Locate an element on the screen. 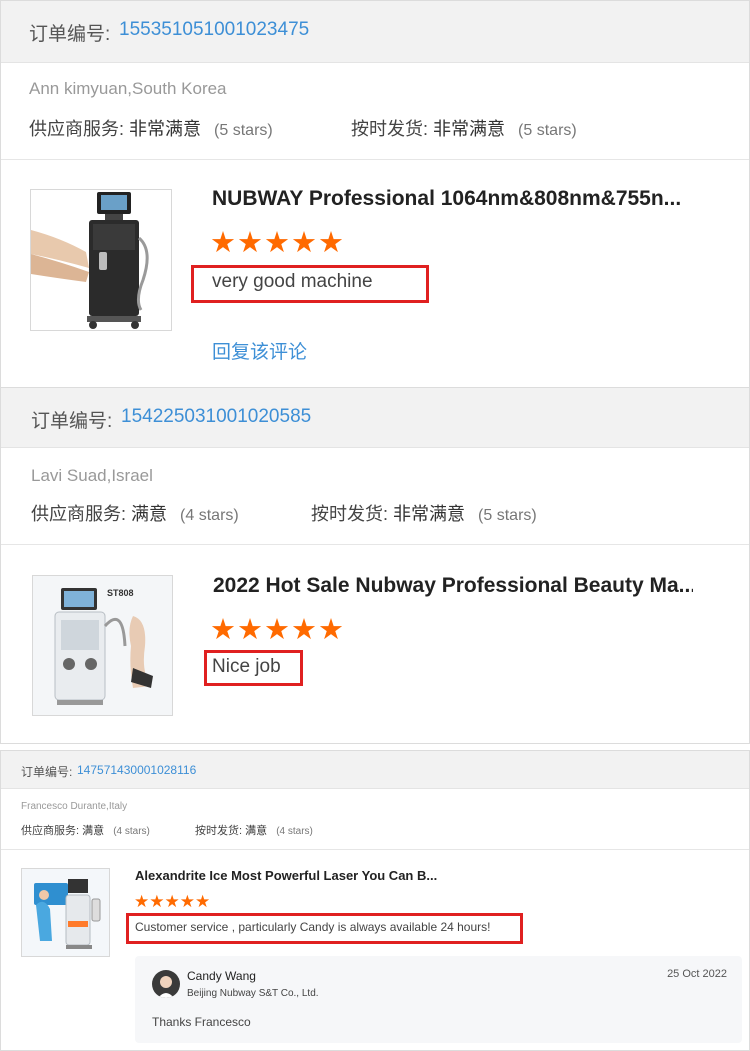  product-image: ST808 is located at coordinates (102, 645).